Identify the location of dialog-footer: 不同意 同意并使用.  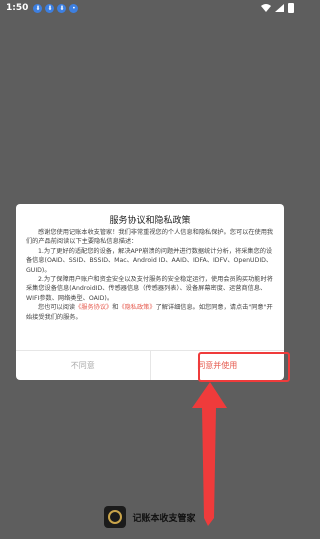
(150, 365).